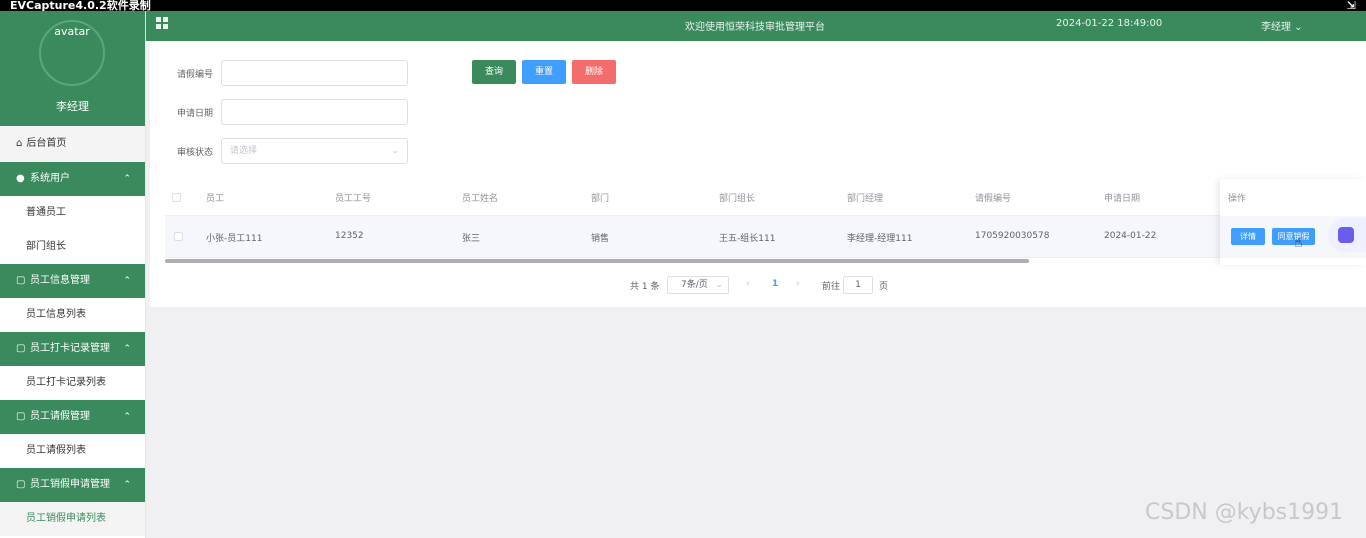 Image resolution: width=1366 pixels, height=538 pixels. What do you see at coordinates (72, 519) in the screenshot?
I see `sidebar-item-leave-cancel-list: 员工销假申请列表` at bounding box center [72, 519].